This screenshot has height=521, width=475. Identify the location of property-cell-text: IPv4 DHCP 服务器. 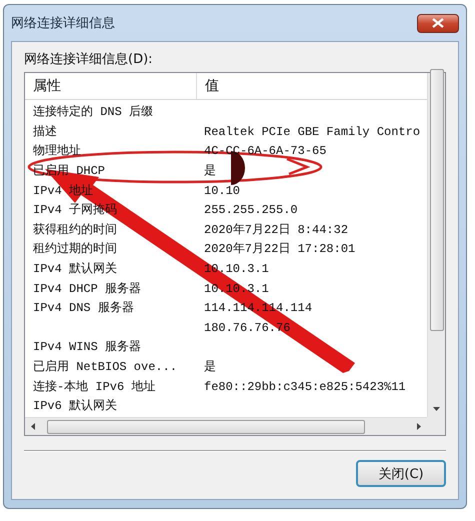
(87, 289).